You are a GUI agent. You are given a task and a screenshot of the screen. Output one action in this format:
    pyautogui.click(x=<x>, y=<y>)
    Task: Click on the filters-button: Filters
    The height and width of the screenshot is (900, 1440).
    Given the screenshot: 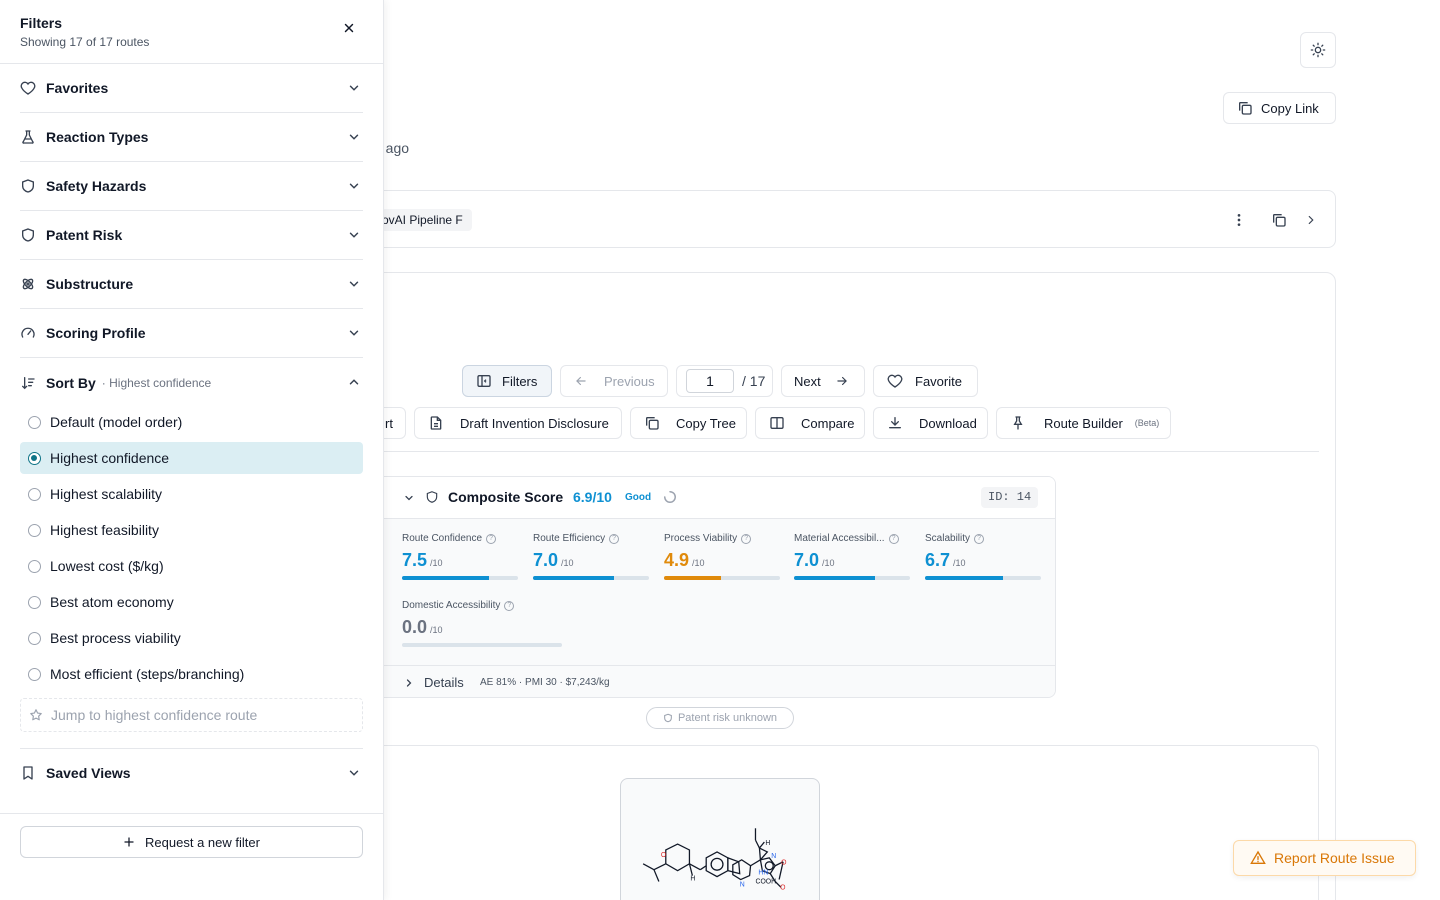 What is the action you would take?
    pyautogui.click(x=507, y=381)
    